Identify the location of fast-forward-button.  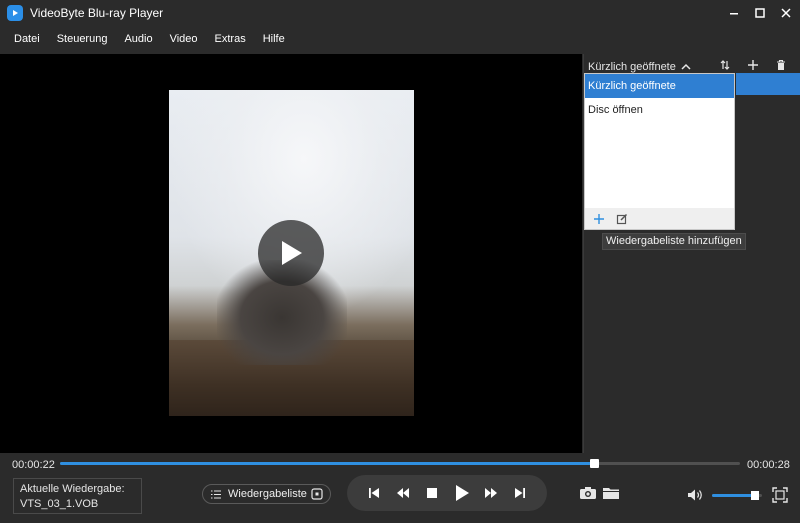
(491, 493).